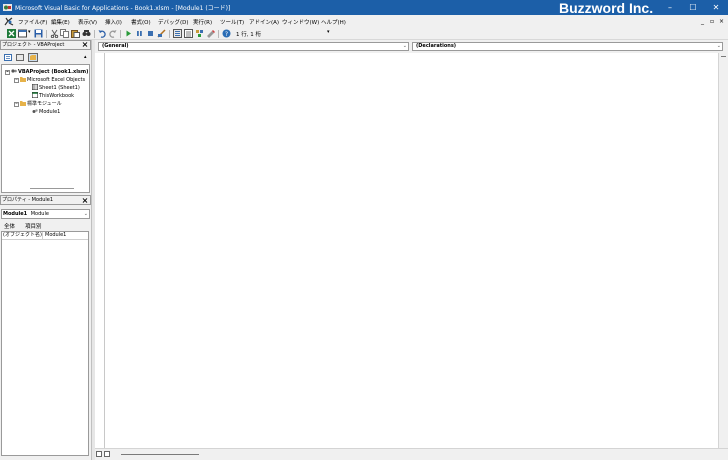 The width and height of the screenshot is (728, 460). Describe the element at coordinates (33, 57) in the screenshot. I see `toggle-folders-icon` at that location.